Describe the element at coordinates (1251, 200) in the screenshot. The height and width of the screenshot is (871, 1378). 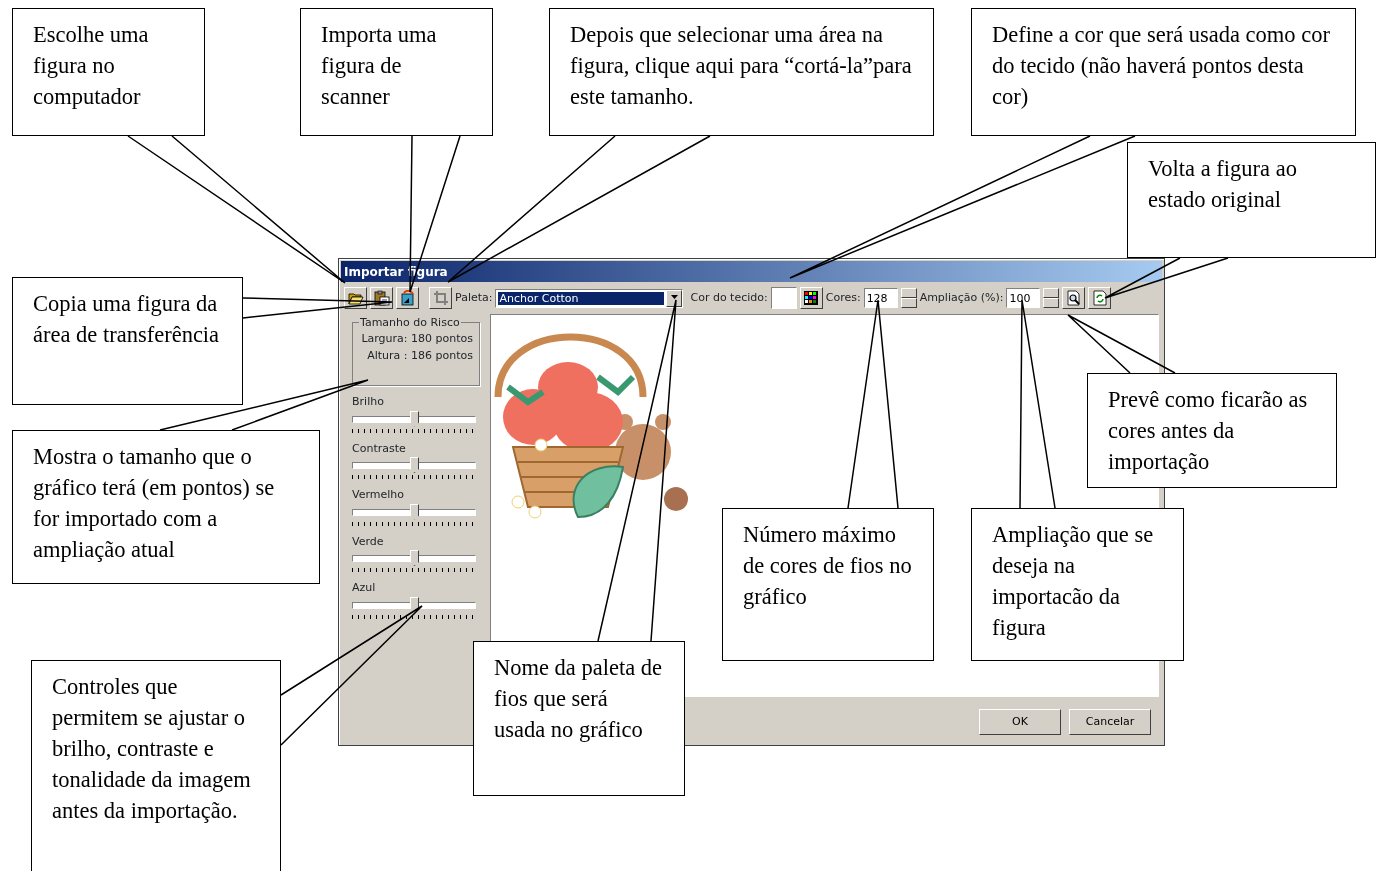
I see `callout-text: Volta a figura ao estado original` at that location.